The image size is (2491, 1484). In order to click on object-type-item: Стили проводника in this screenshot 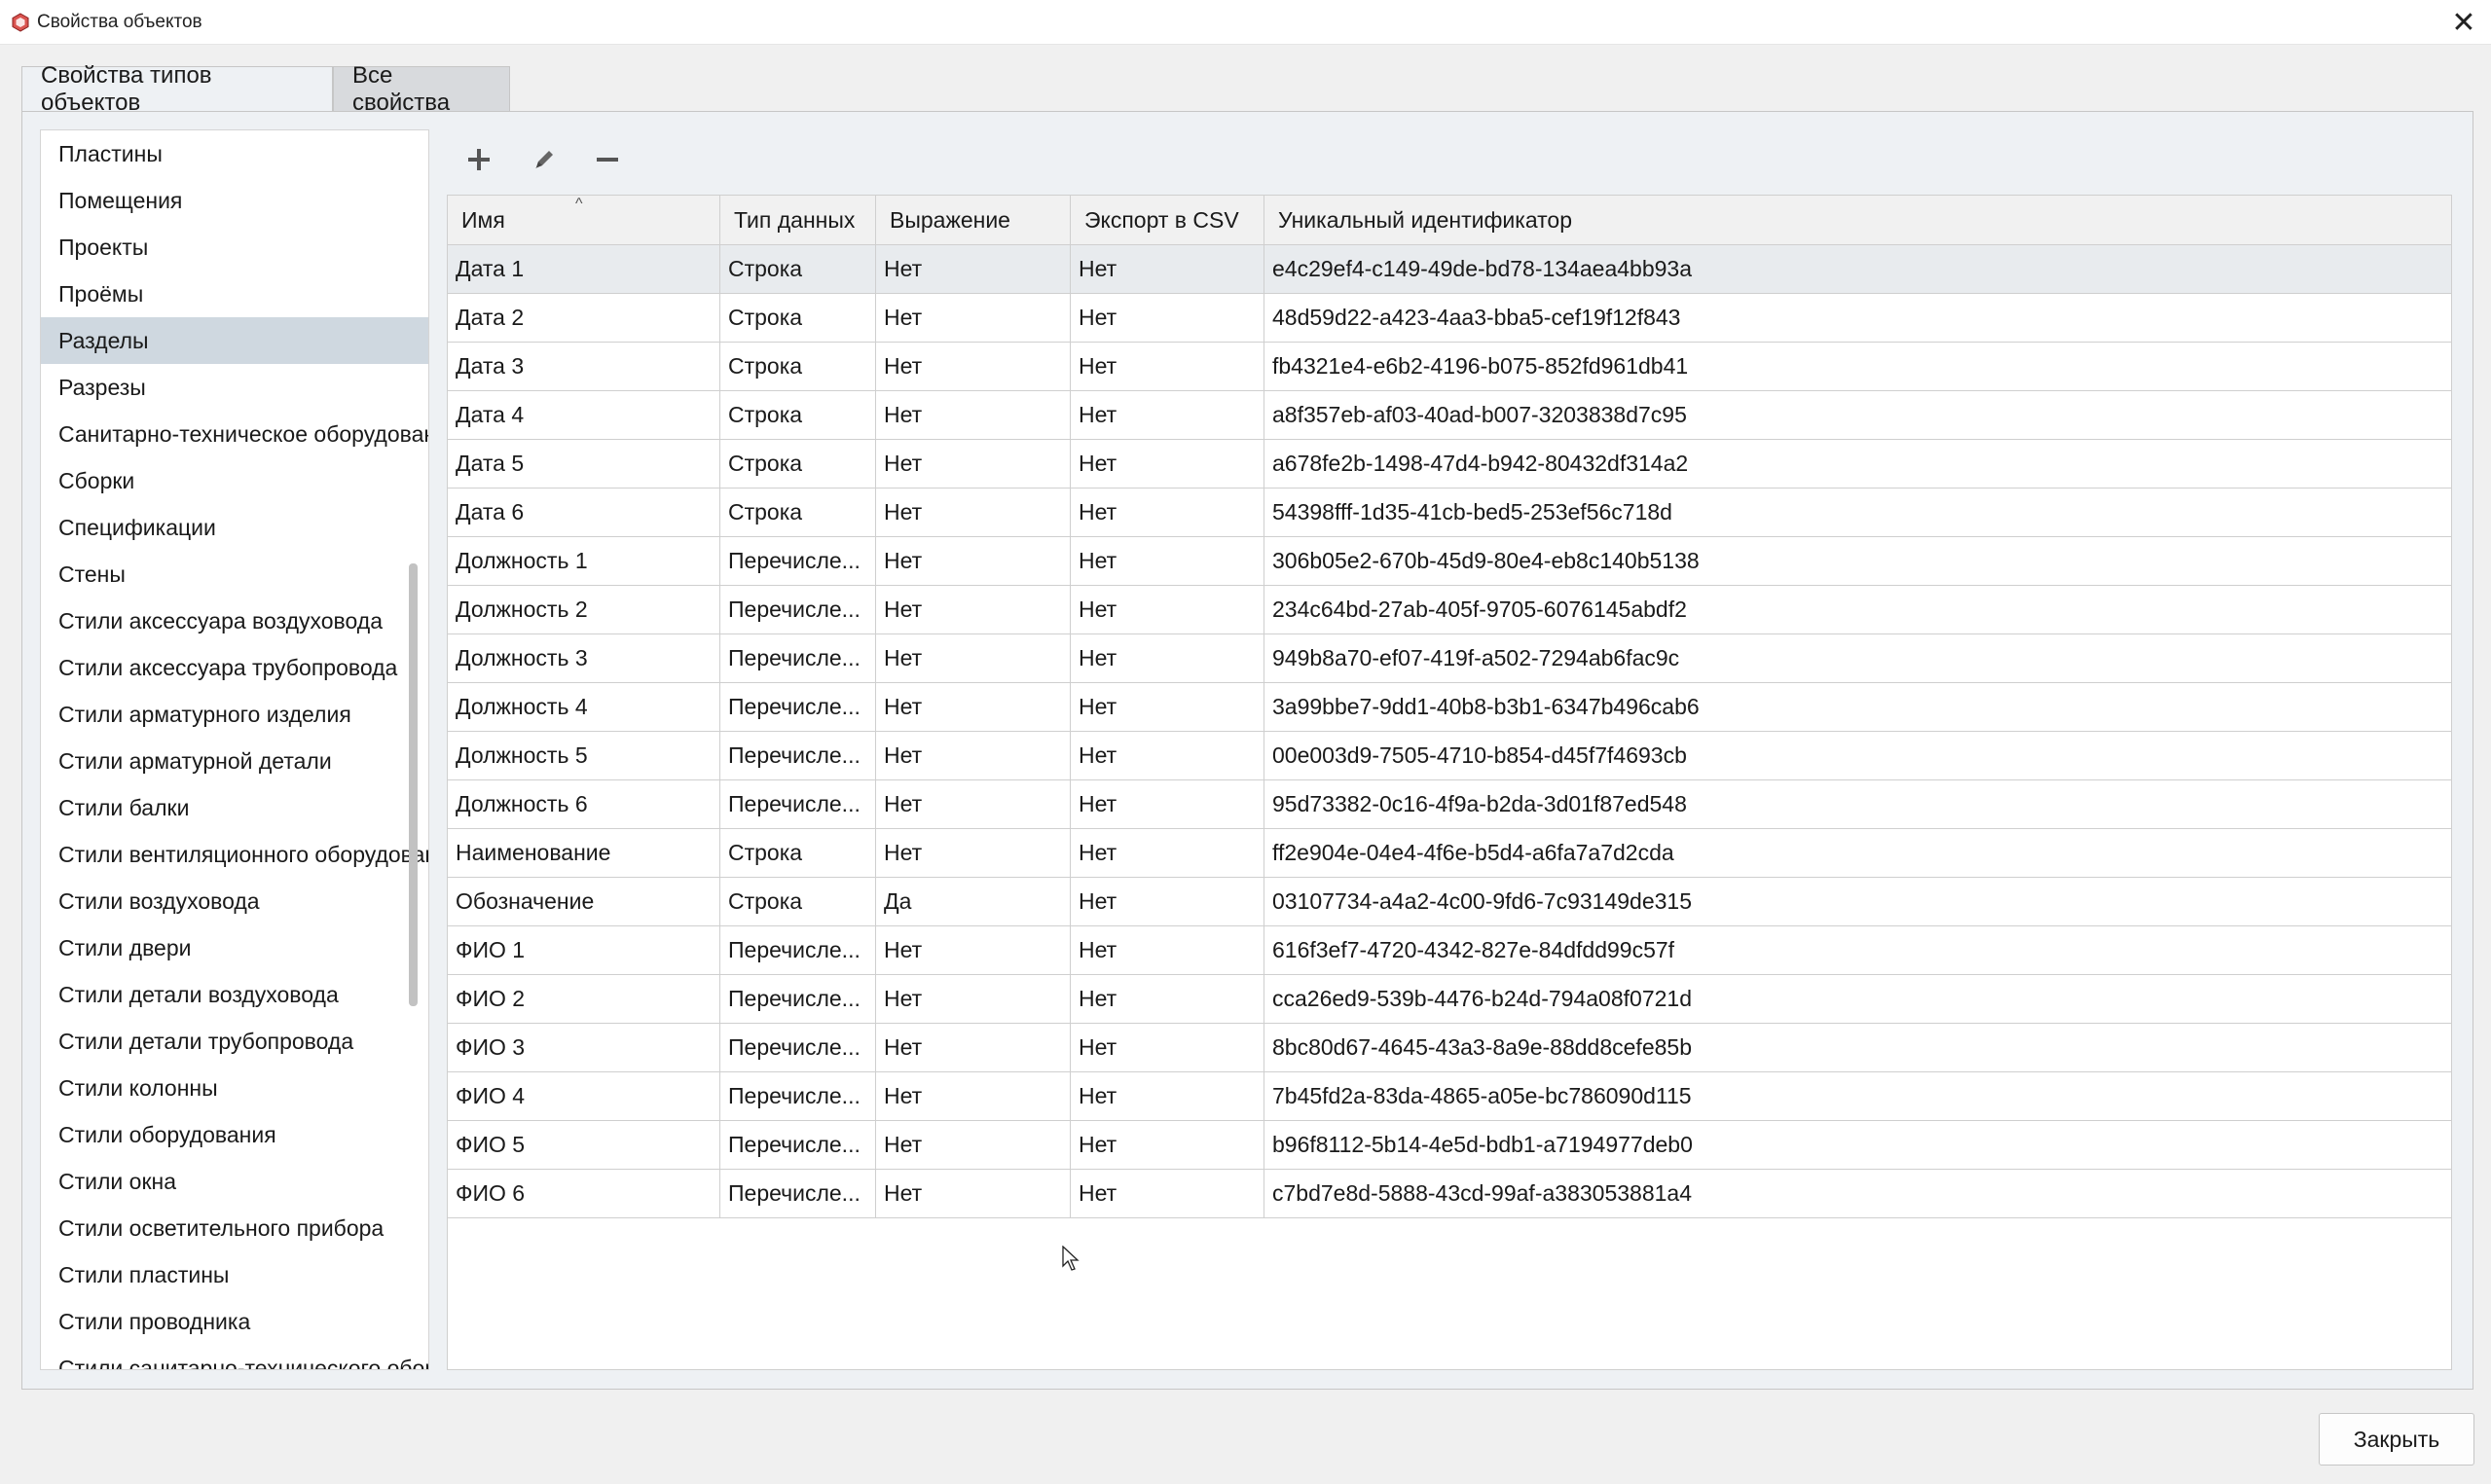, I will do `click(234, 1321)`.